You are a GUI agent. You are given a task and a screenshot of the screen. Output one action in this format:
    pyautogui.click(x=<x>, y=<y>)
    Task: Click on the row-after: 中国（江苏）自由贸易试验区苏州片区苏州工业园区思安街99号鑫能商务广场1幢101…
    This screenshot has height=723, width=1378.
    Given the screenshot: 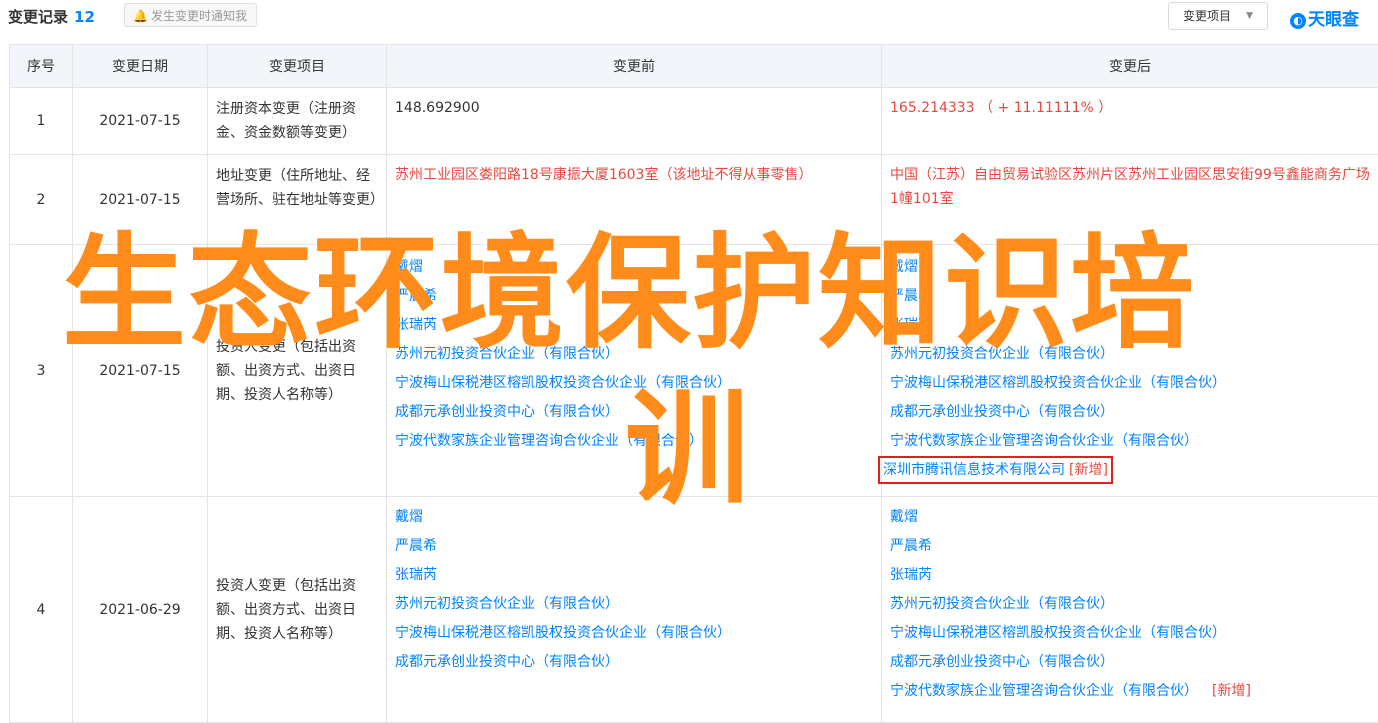 What is the action you would take?
    pyautogui.click(x=1130, y=200)
    